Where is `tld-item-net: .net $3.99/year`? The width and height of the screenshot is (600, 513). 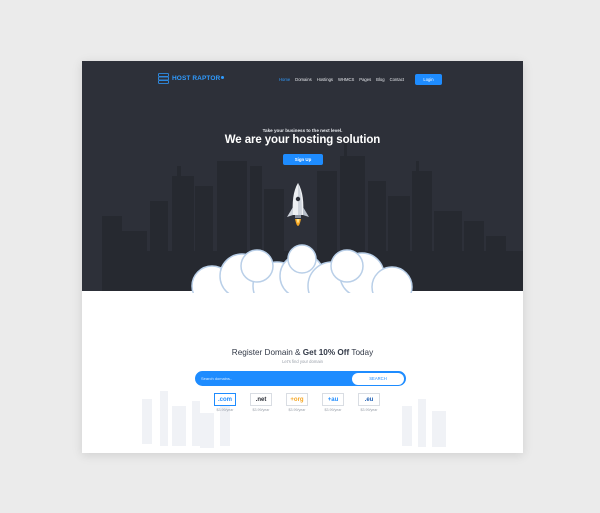
tld-item-net: .net $3.99/year is located at coordinates (262, 402).